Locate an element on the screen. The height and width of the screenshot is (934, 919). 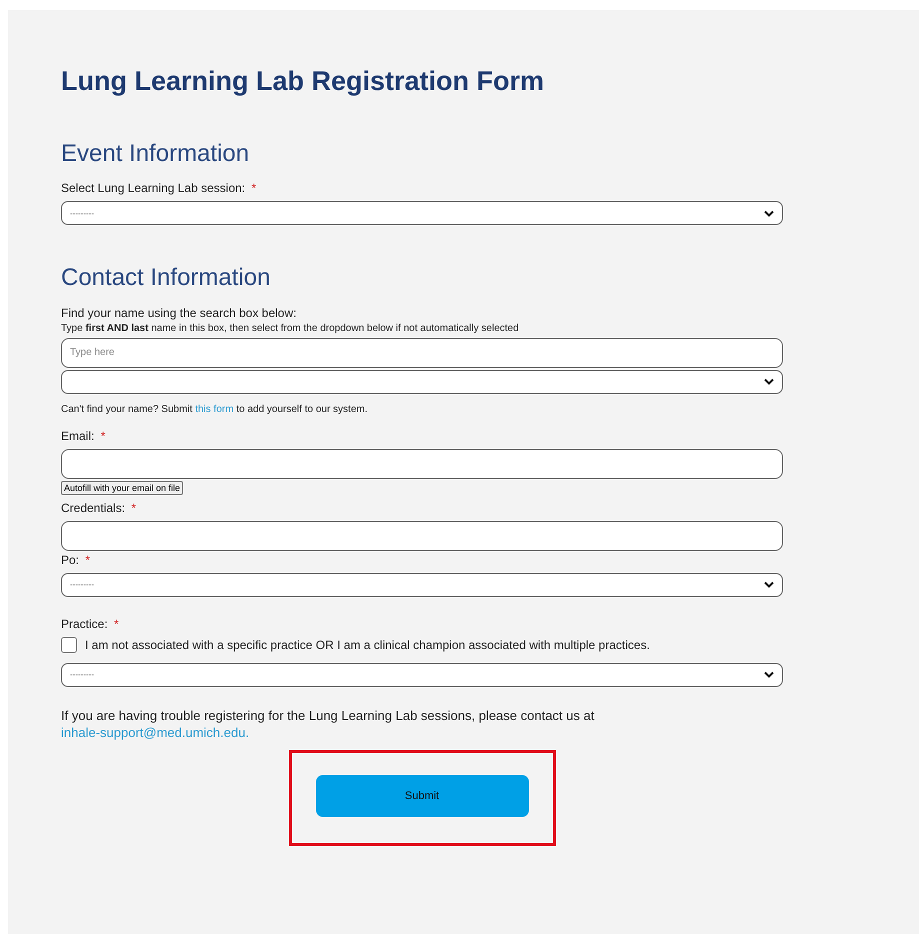
submit-button: Submit is located at coordinates (422, 795).